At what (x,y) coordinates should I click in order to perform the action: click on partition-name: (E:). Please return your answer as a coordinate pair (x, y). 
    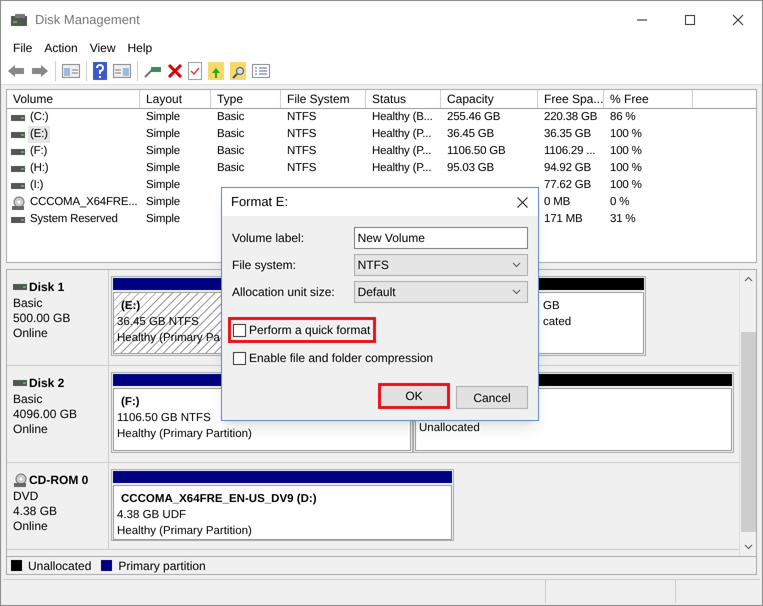
    Looking at the image, I should click on (130, 306).